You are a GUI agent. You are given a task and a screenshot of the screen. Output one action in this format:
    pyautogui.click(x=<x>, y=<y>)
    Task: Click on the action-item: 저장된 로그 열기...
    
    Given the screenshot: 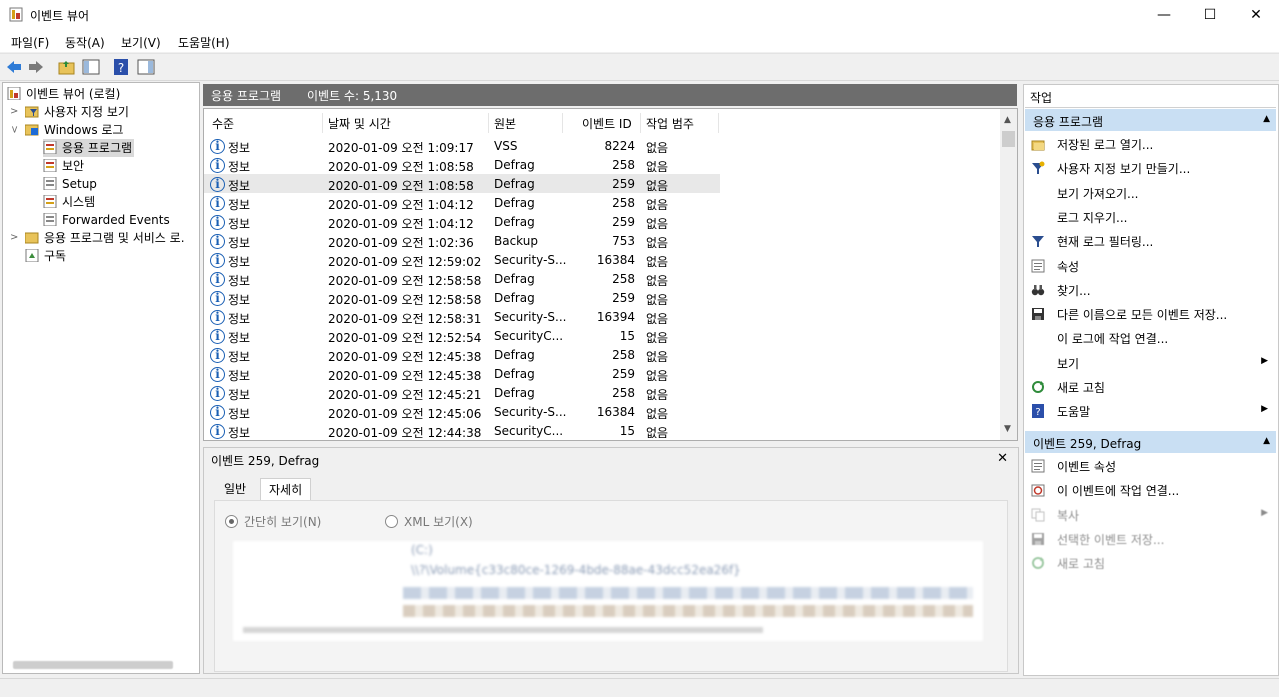 What is the action you would take?
    pyautogui.click(x=1149, y=144)
    